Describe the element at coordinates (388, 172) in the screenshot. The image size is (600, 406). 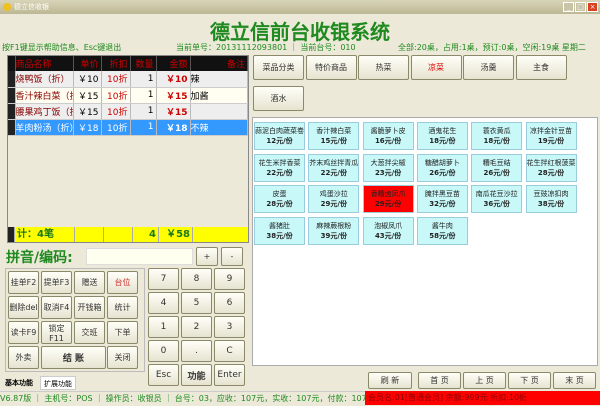
I see `dish-price: 23元/份` at that location.